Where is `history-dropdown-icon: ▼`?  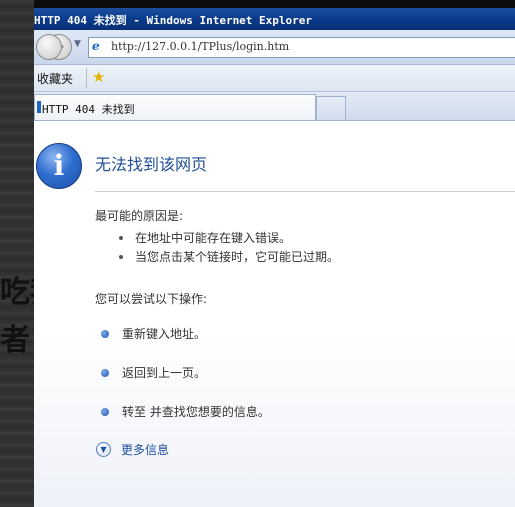
history-dropdown-icon: ▼ is located at coordinates (77, 44).